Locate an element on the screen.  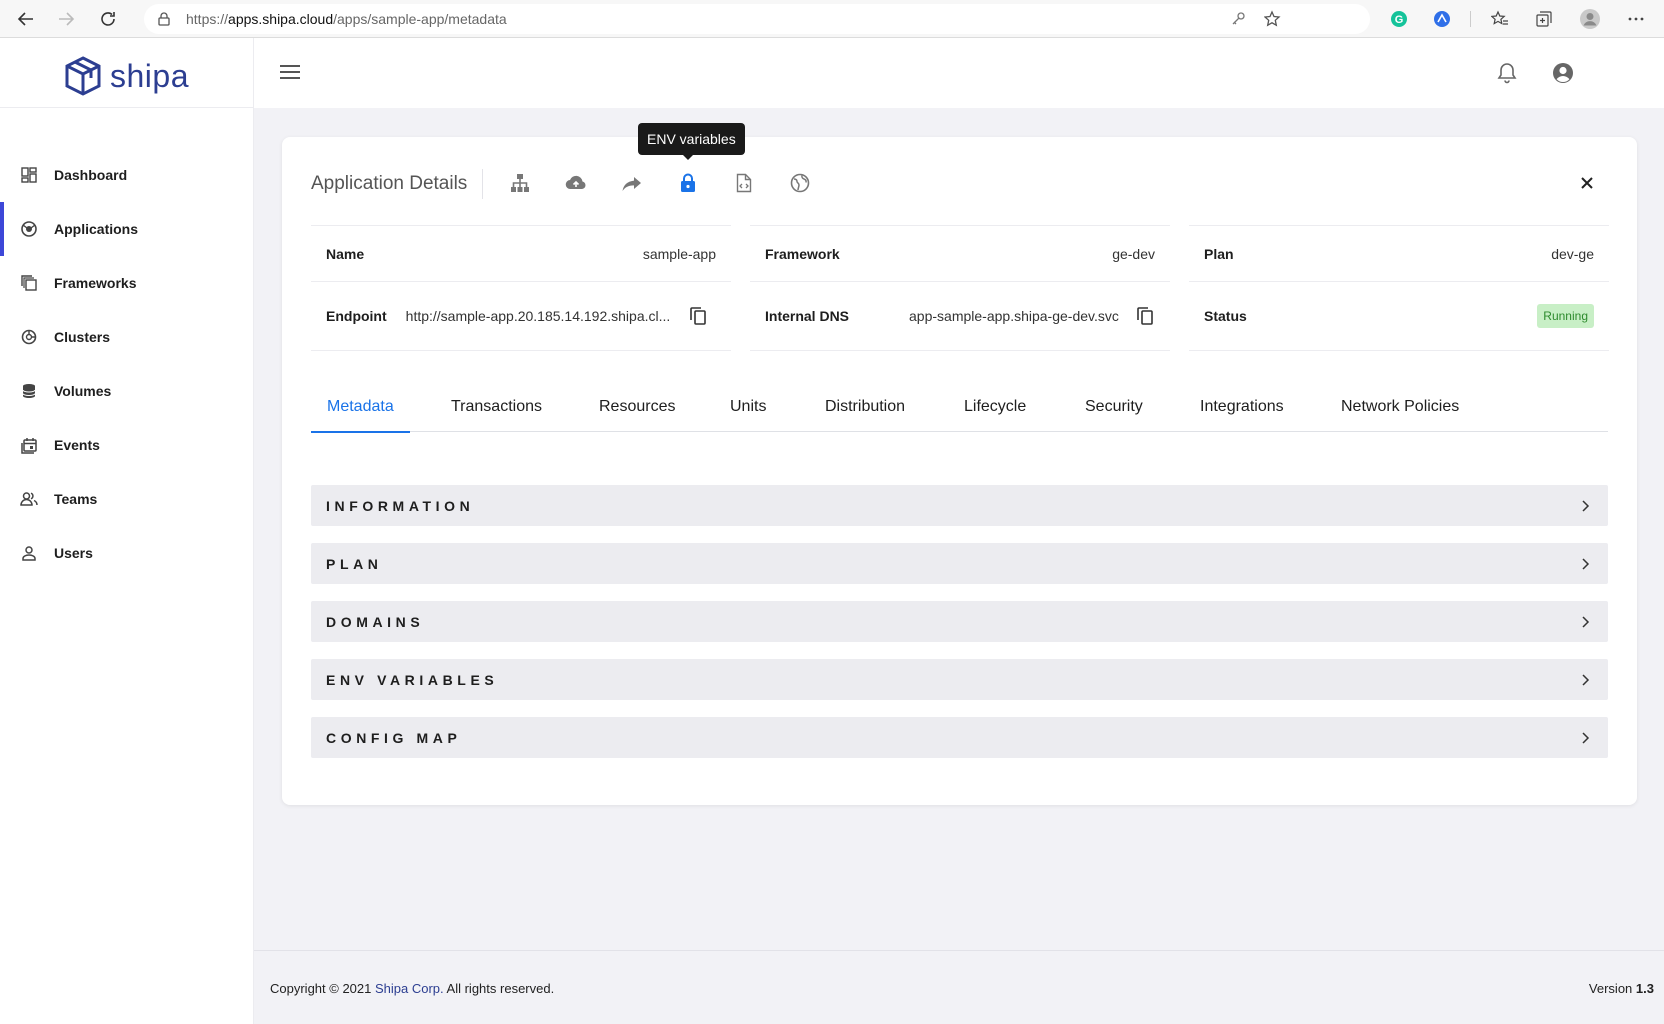
page-title: Application Details is located at coordinates (389, 183).